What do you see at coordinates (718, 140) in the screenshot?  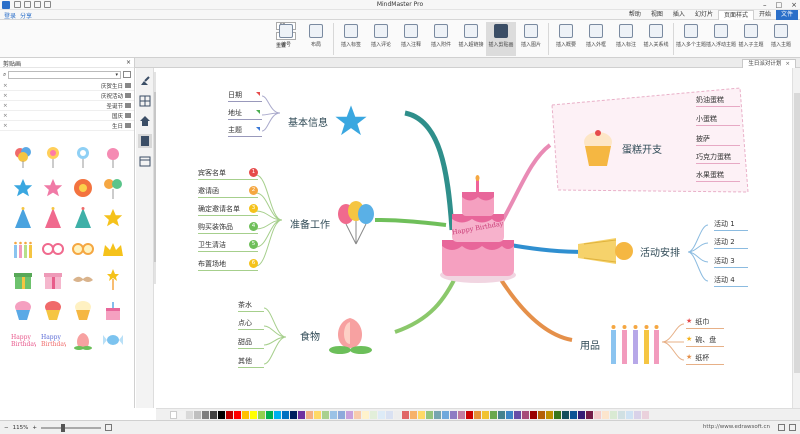 I see `subtopic-pizza: 披萨` at bounding box center [718, 140].